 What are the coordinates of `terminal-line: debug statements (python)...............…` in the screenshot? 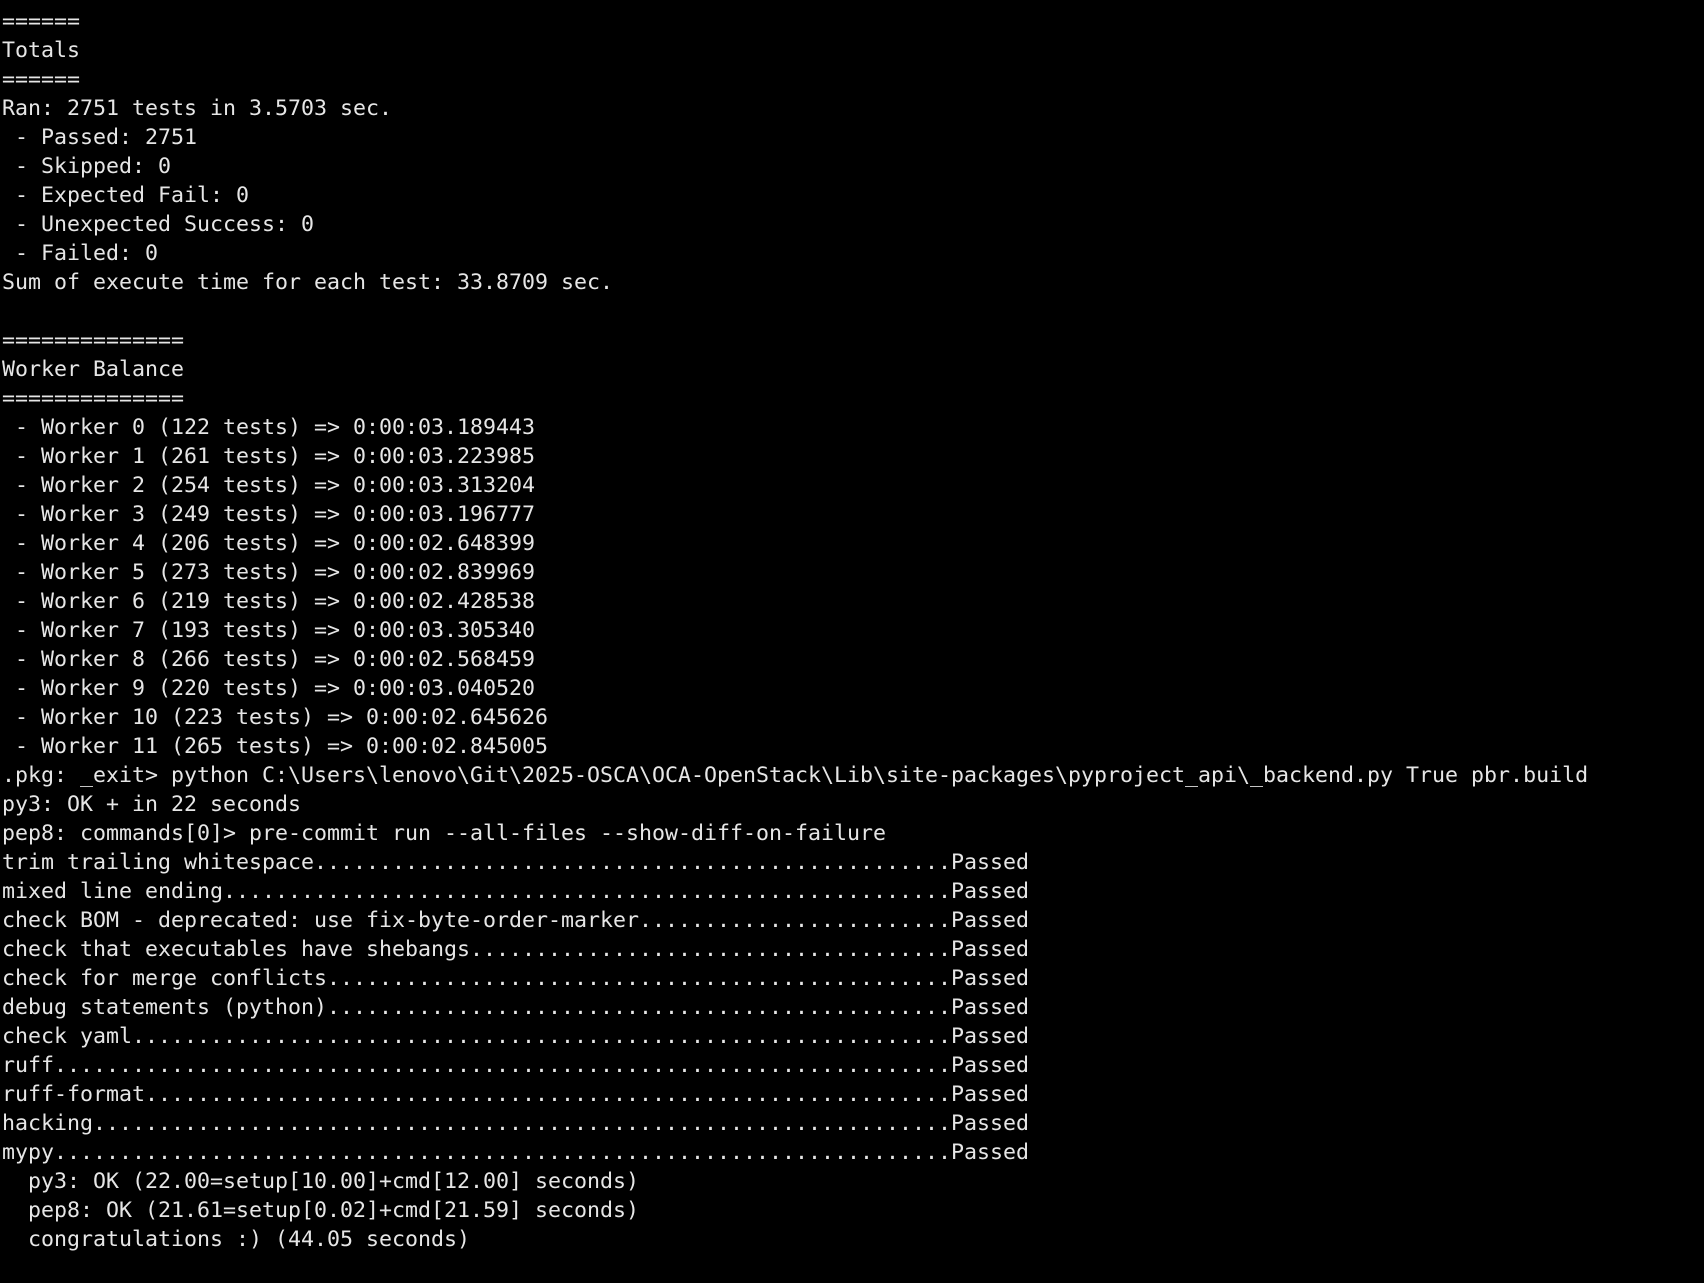 It's located at (516, 1007).